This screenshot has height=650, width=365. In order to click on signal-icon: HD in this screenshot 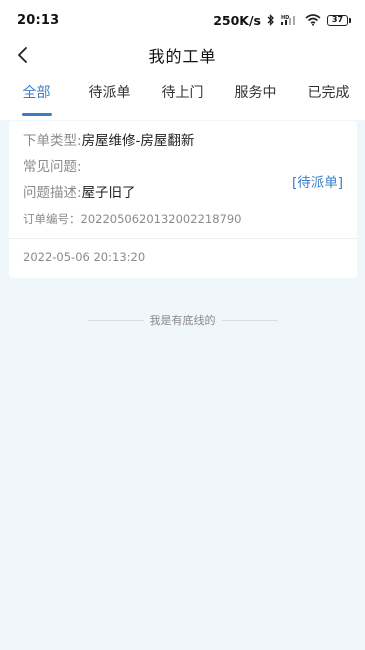, I will do `click(290, 20)`.